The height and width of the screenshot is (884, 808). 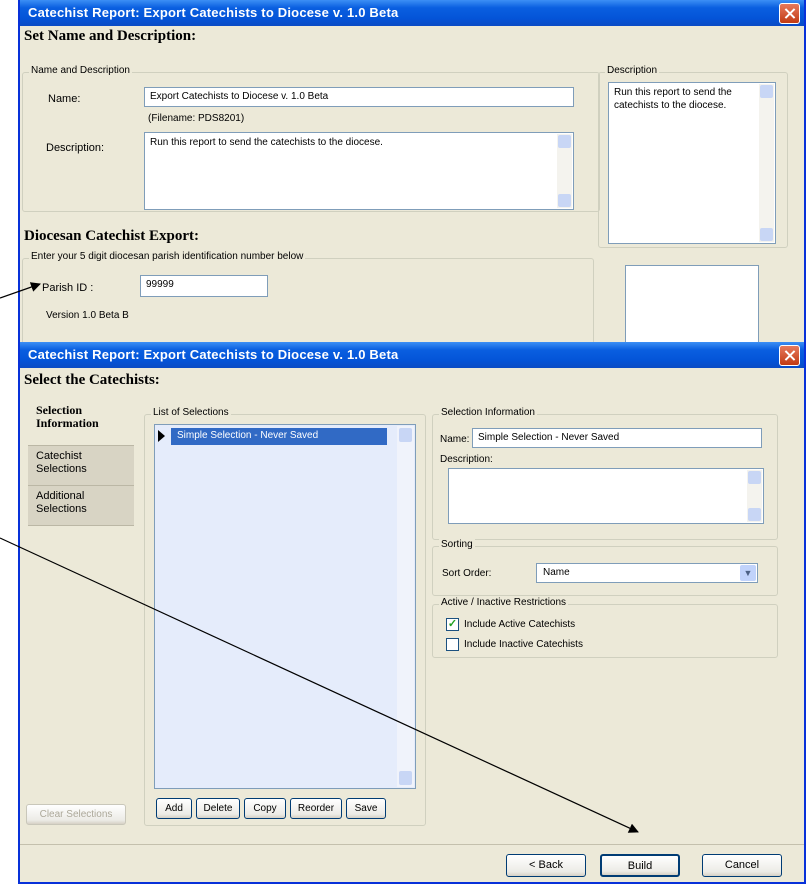 I want to click on cancel-button: Cancel, so click(x=742, y=865).